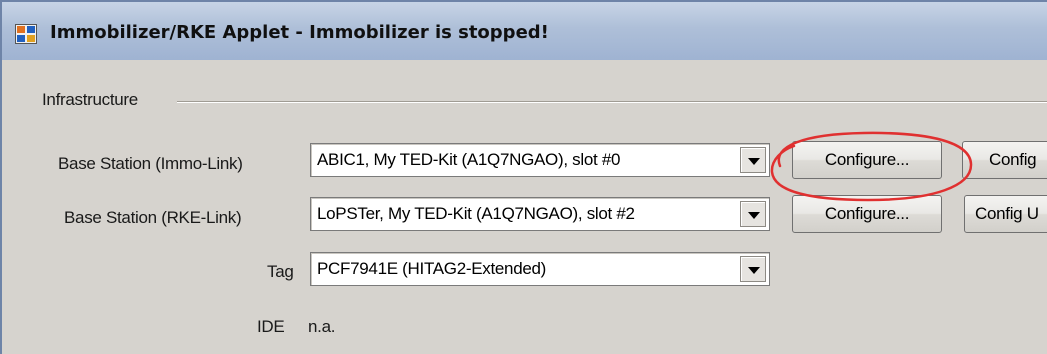 Image resolution: width=1047 pixels, height=354 pixels. I want to click on rke-link-label: Base Station (RKE-Link), so click(153, 217).